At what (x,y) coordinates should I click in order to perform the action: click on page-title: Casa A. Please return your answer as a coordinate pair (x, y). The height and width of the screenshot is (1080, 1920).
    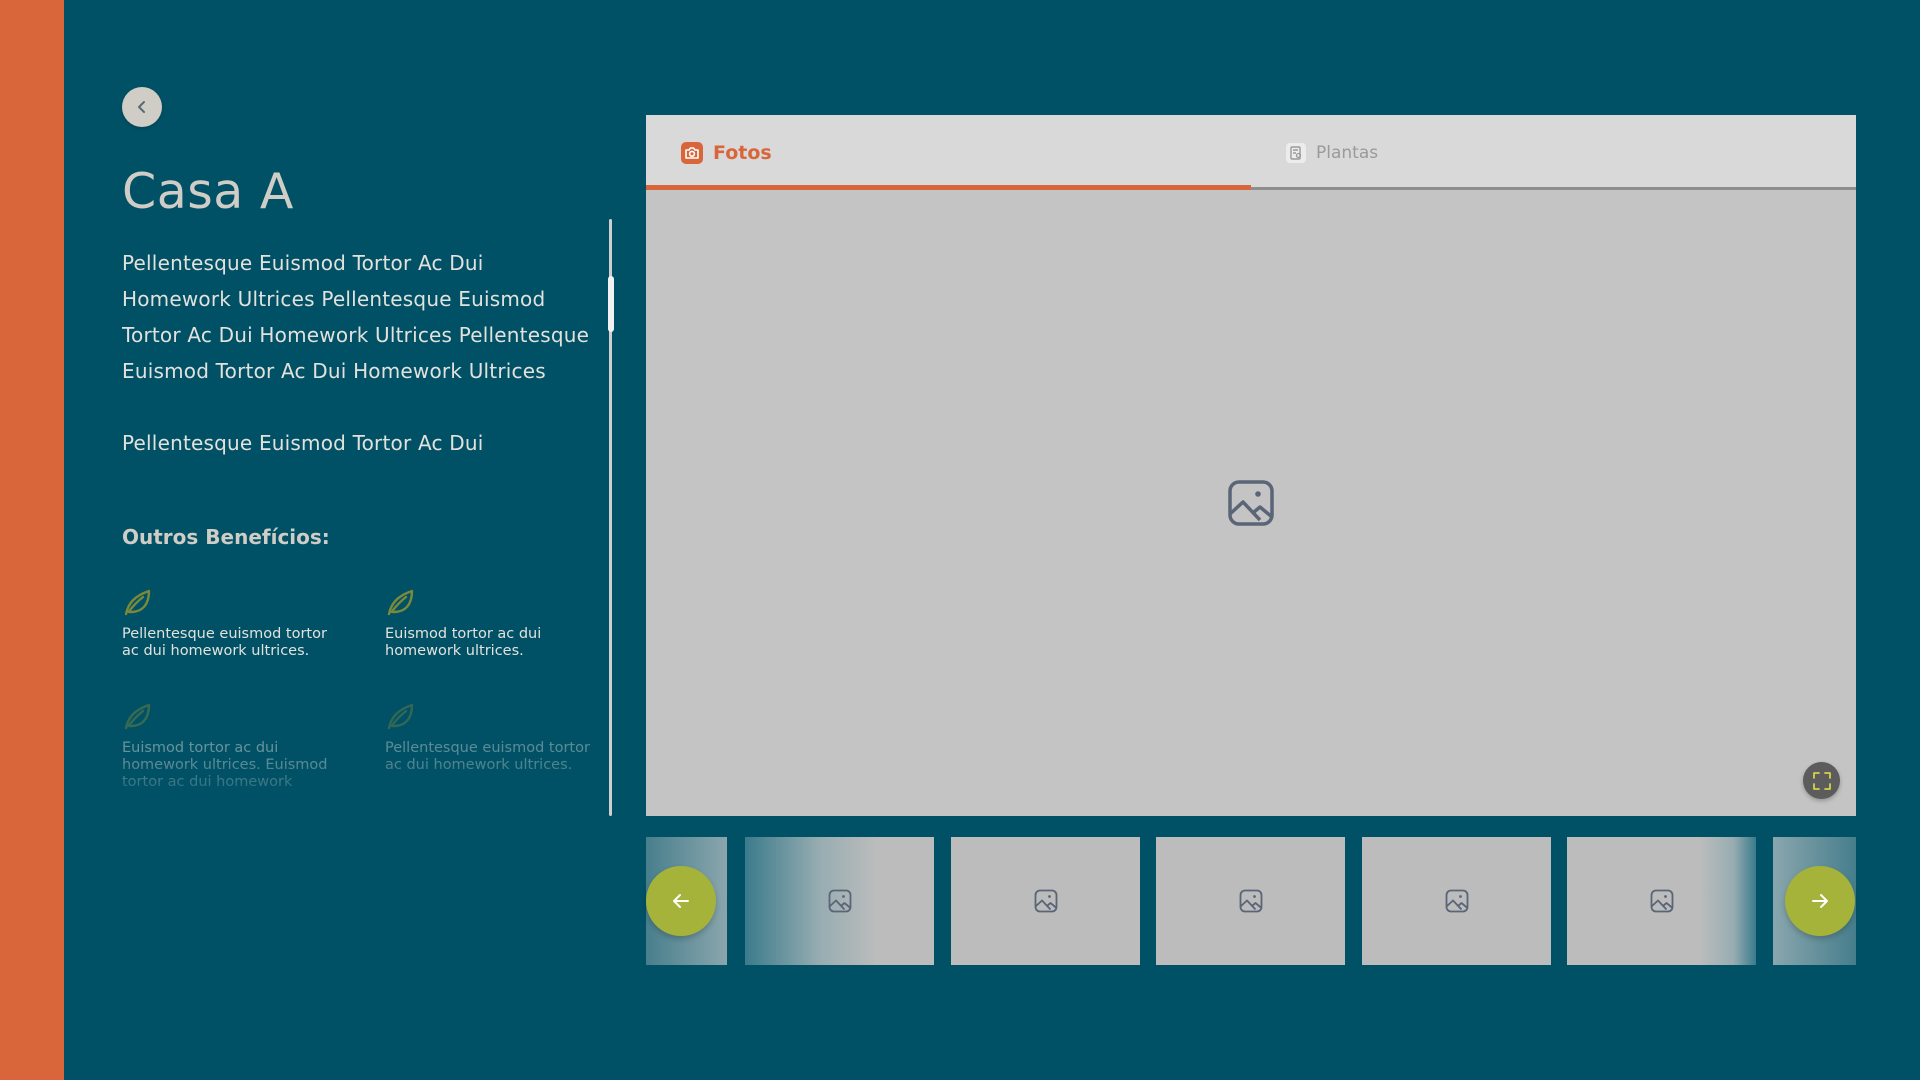
    Looking at the image, I should click on (208, 191).